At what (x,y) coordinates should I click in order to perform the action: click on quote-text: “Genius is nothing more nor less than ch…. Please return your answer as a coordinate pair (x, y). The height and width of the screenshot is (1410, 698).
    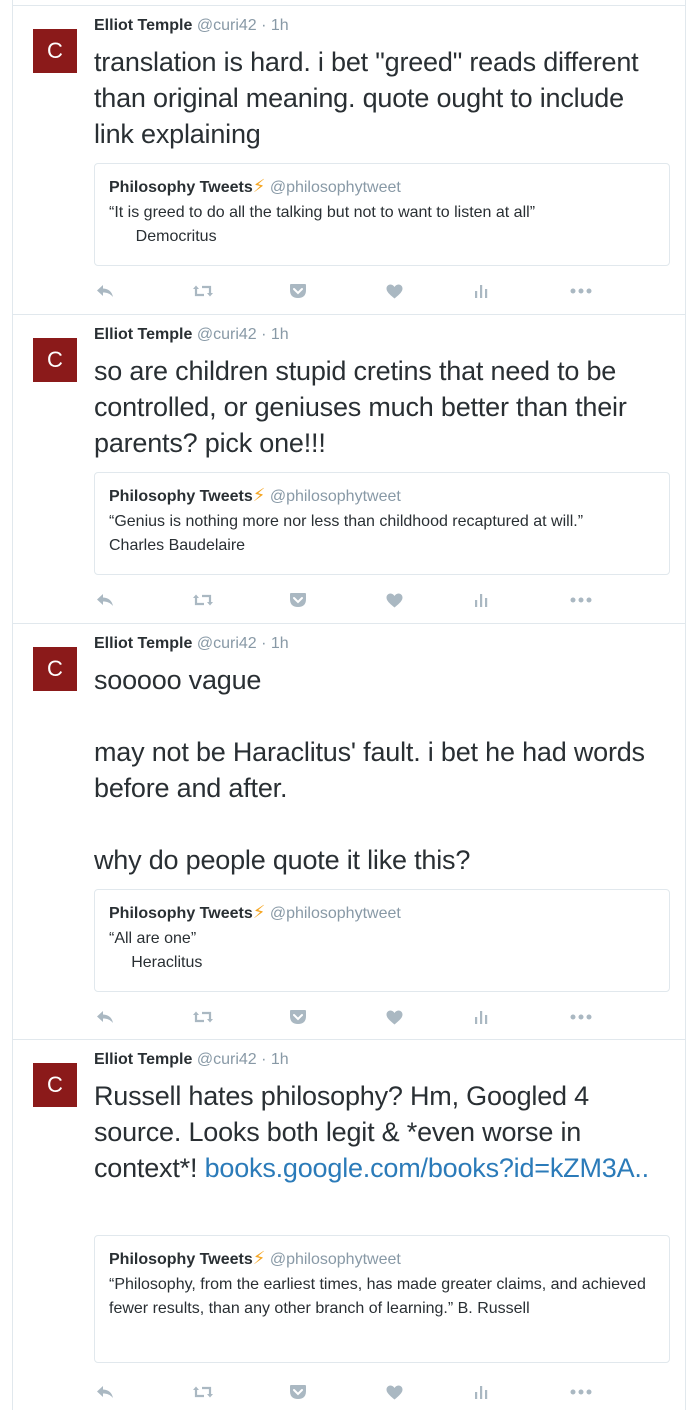
    Looking at the image, I should click on (382, 534).